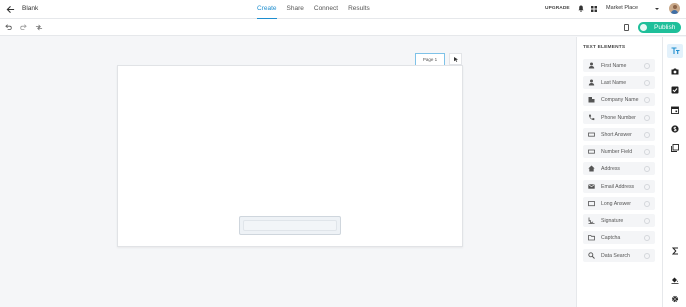 The image size is (686, 307). I want to click on element-number-field: Number Field, so click(619, 151).